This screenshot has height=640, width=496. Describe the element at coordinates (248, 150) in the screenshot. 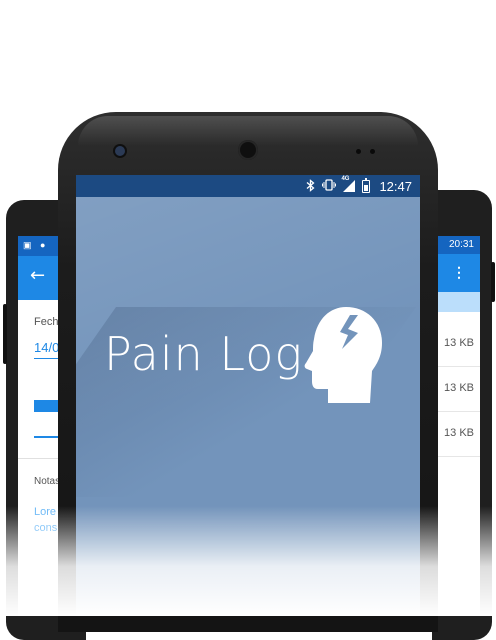

I see `earpiece-speaker-icon` at that location.